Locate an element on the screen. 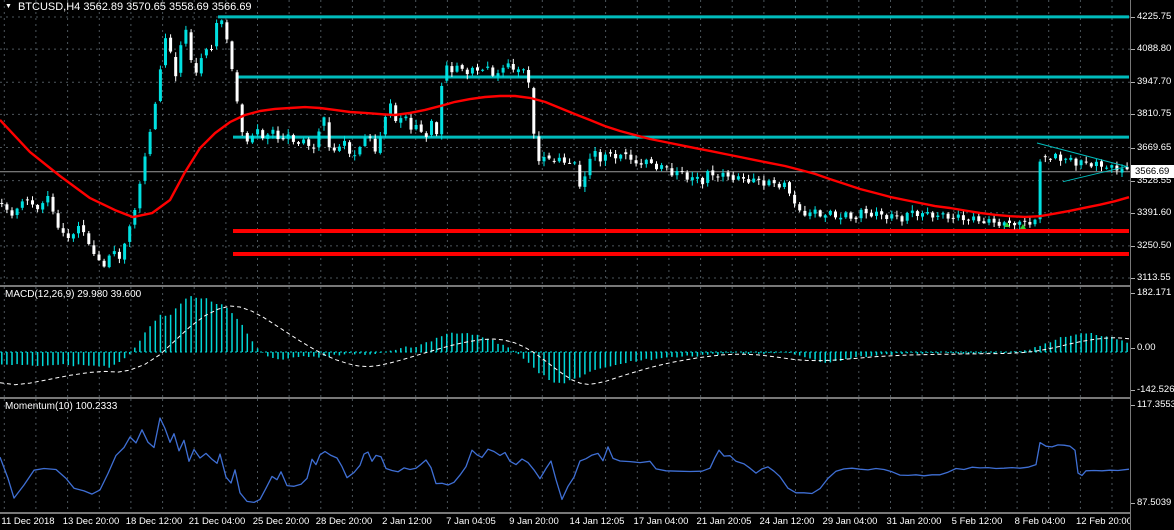  time-axis-label: 28 Dec 20:00 is located at coordinates (344, 521).